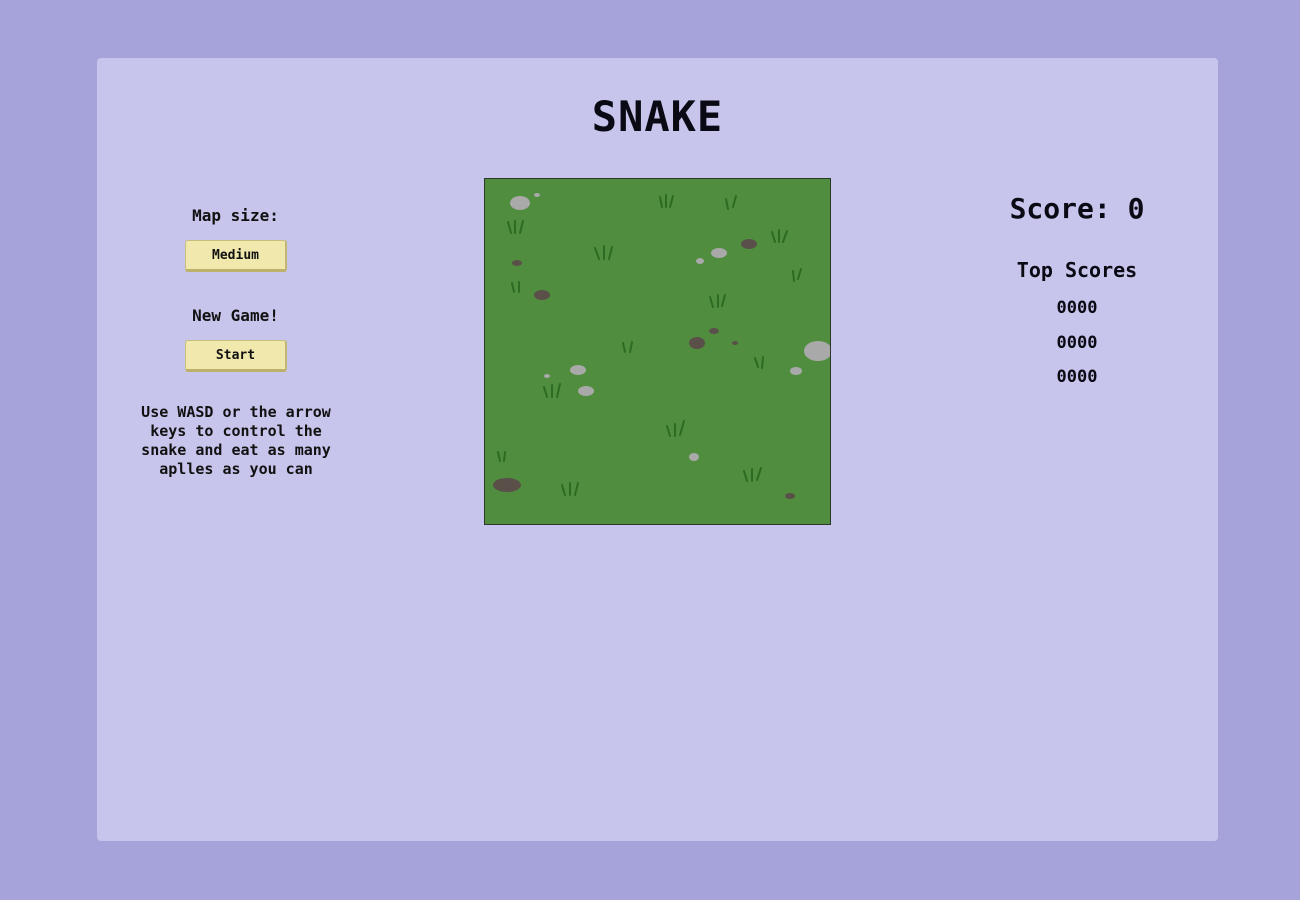  What do you see at coordinates (235, 215) in the screenshot?
I see `map-size-label: Map size:` at bounding box center [235, 215].